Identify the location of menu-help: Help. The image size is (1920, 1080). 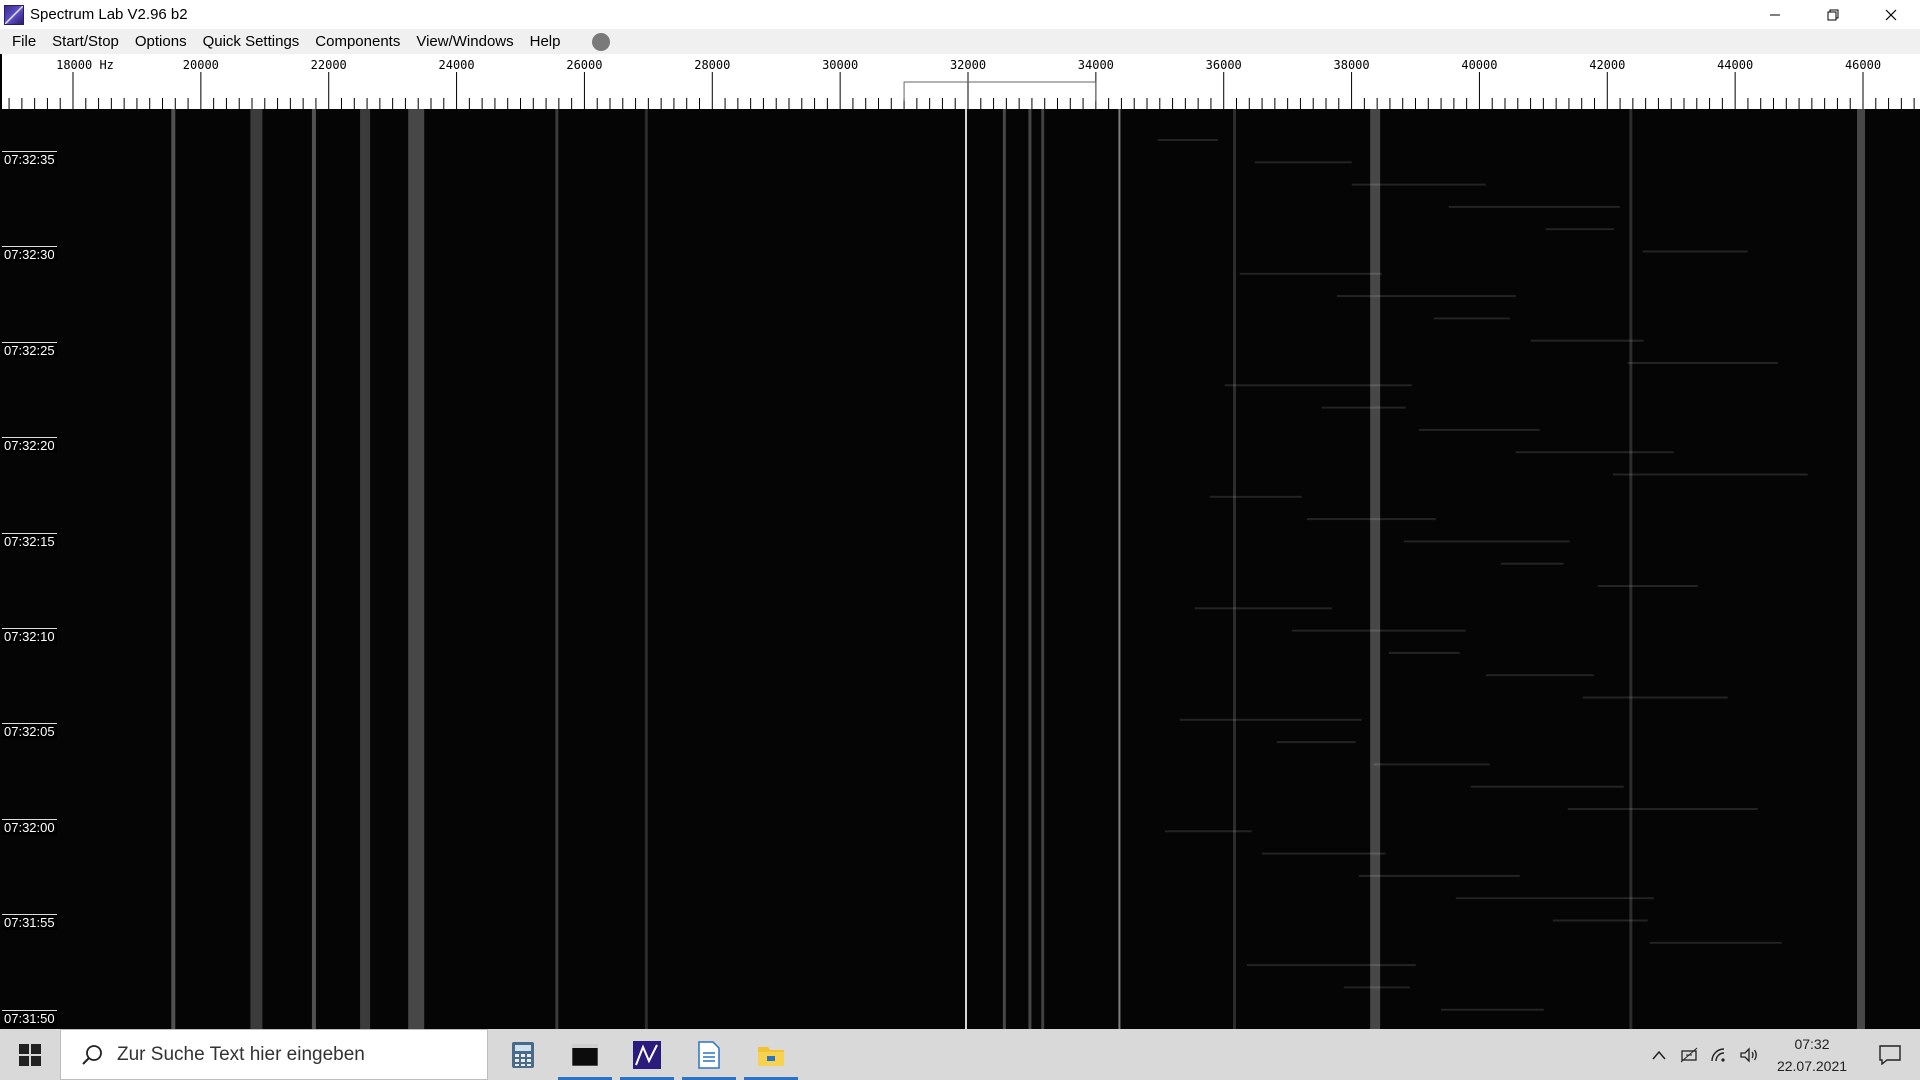
(545, 41).